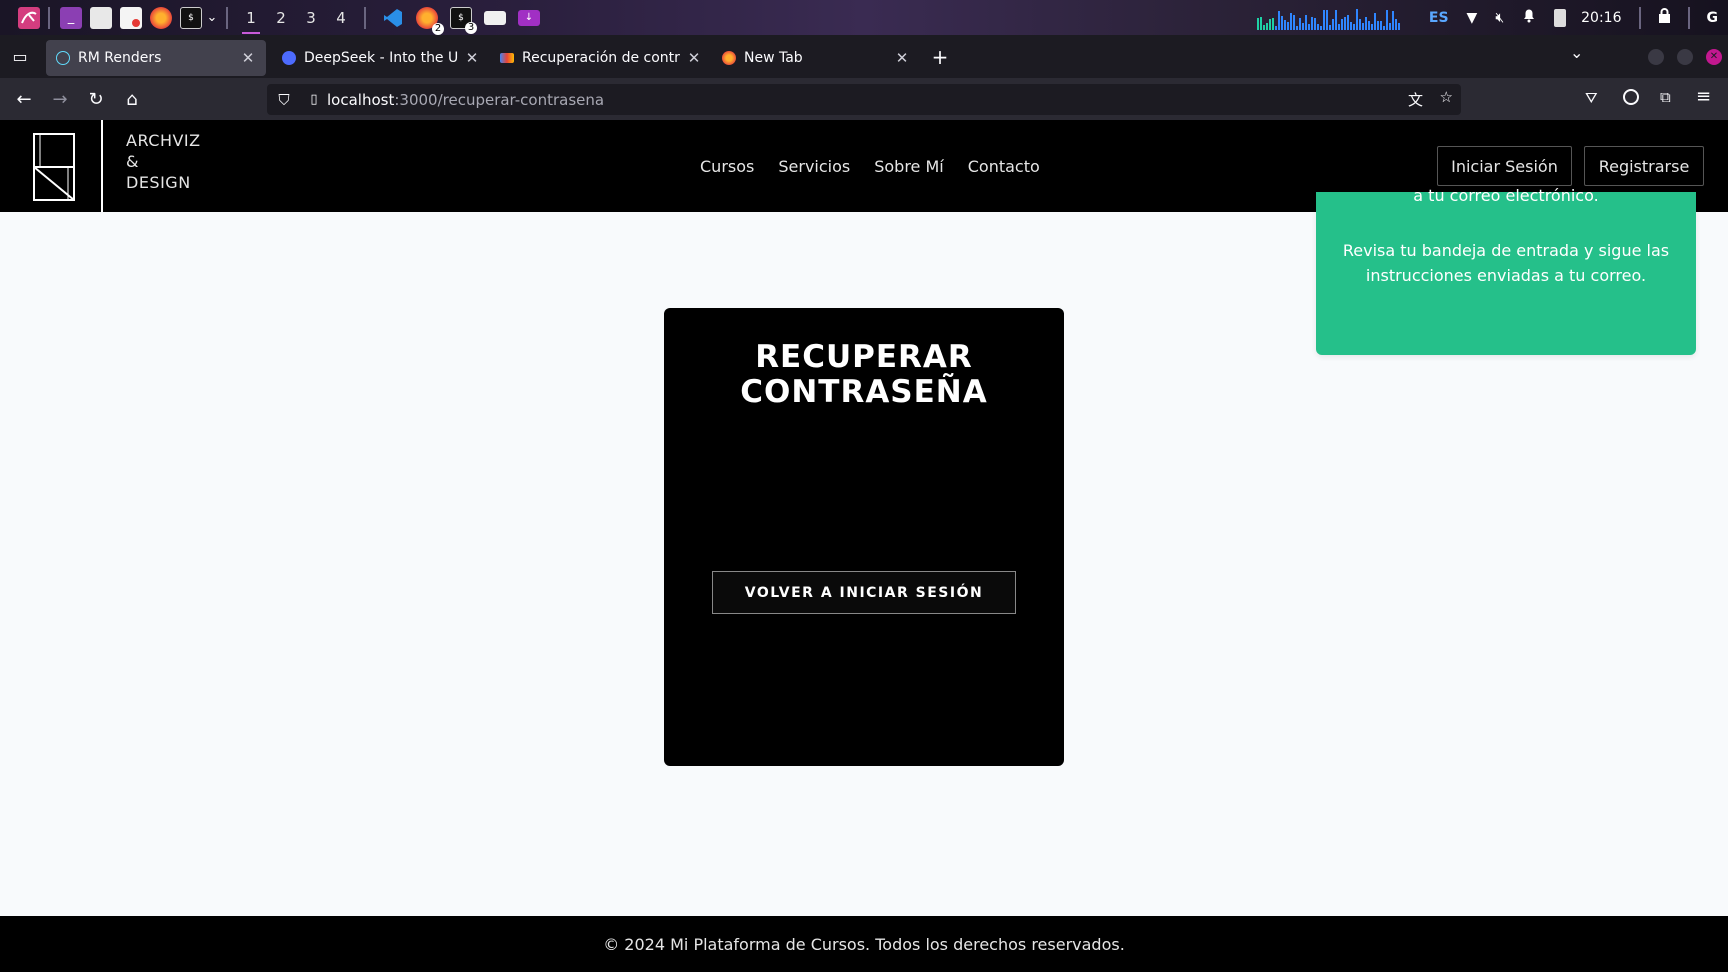  Describe the element at coordinates (864, 592) in the screenshot. I see `back-to-login-button: VOLVER A INICIAR SESIÓN` at that location.